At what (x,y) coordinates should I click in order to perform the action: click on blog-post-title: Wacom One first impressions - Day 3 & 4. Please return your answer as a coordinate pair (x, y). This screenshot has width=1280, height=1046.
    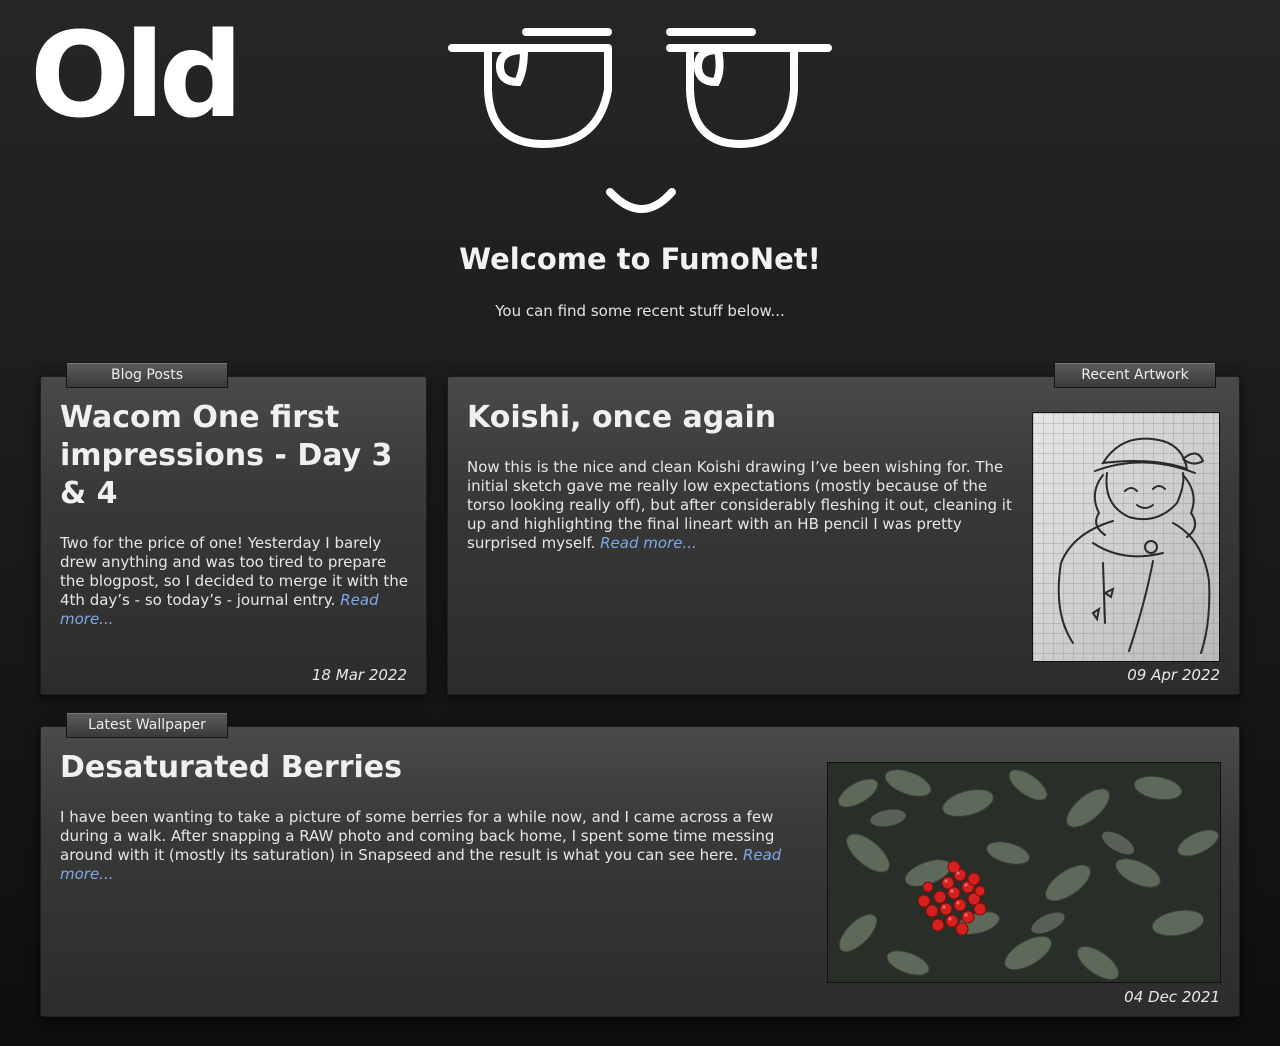
    Looking at the image, I should click on (235, 456).